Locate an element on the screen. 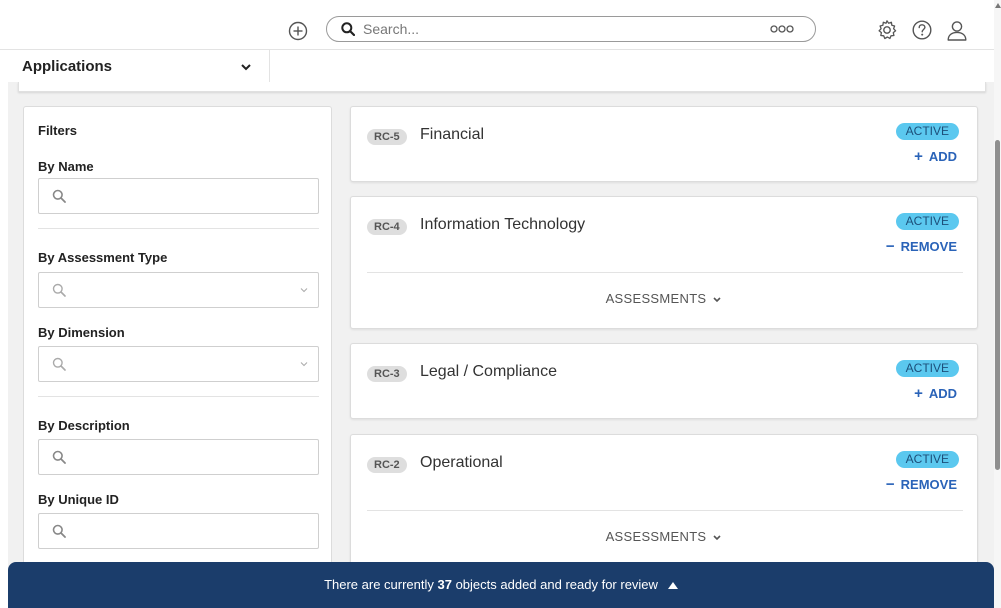 The height and width of the screenshot is (608, 1001). search-input is located at coordinates (553, 29).